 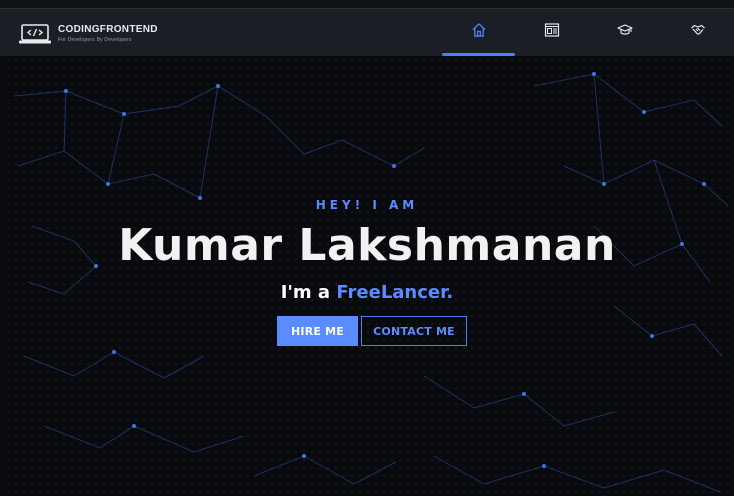 I want to click on resume-icon, so click(x=552, y=32).